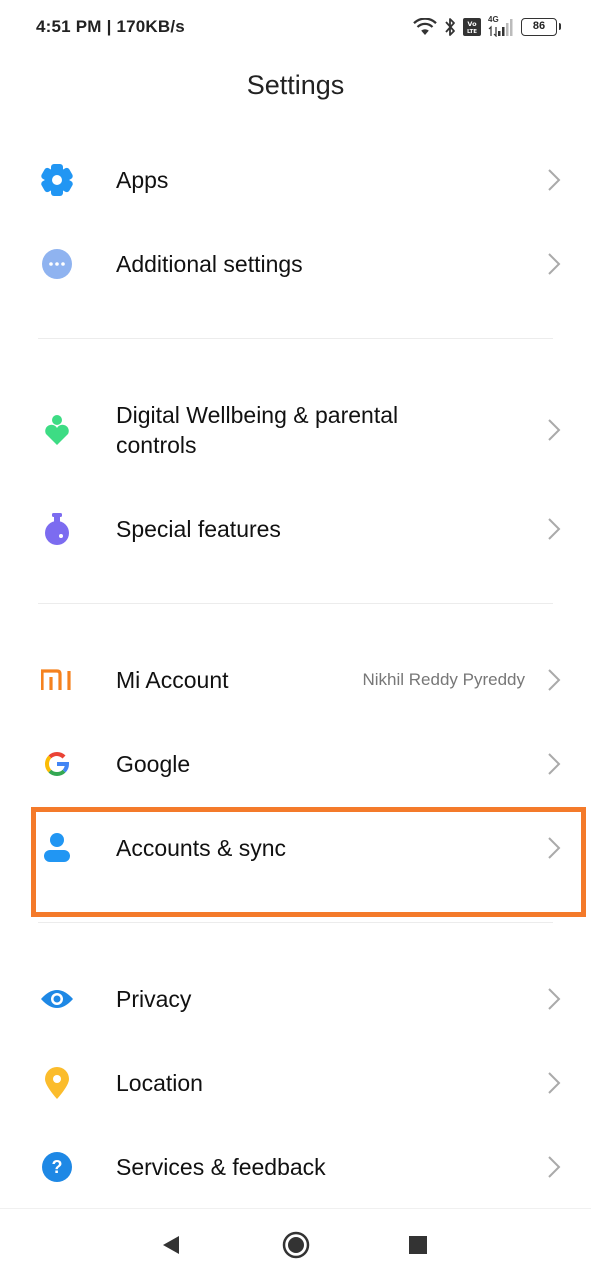 This screenshot has width=591, height=1281. What do you see at coordinates (501, 26) in the screenshot?
I see `cellular-signal-icon: 4G` at bounding box center [501, 26].